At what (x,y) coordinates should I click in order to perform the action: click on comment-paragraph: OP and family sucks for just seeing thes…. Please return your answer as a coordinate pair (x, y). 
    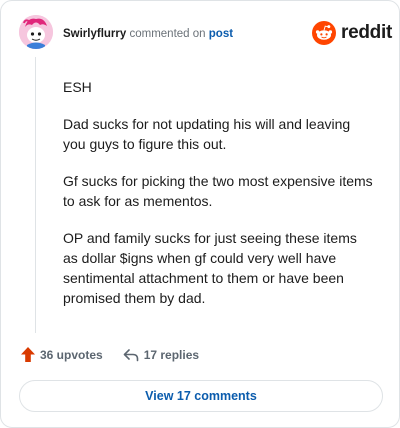
    Looking at the image, I should click on (210, 268).